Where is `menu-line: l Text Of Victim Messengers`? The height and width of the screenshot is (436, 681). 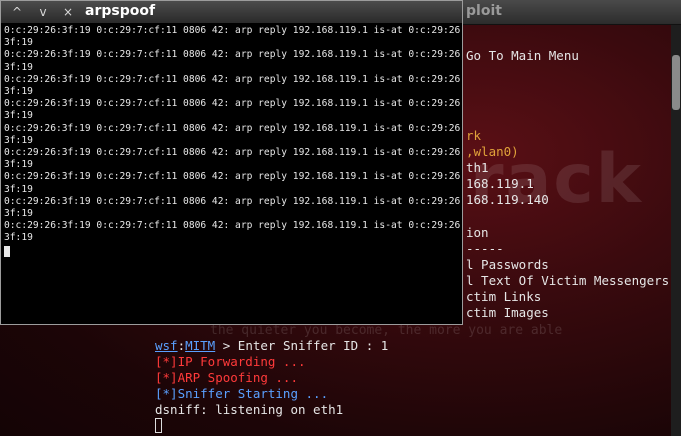 menu-line: l Text Of Victim Messengers is located at coordinates (568, 280).